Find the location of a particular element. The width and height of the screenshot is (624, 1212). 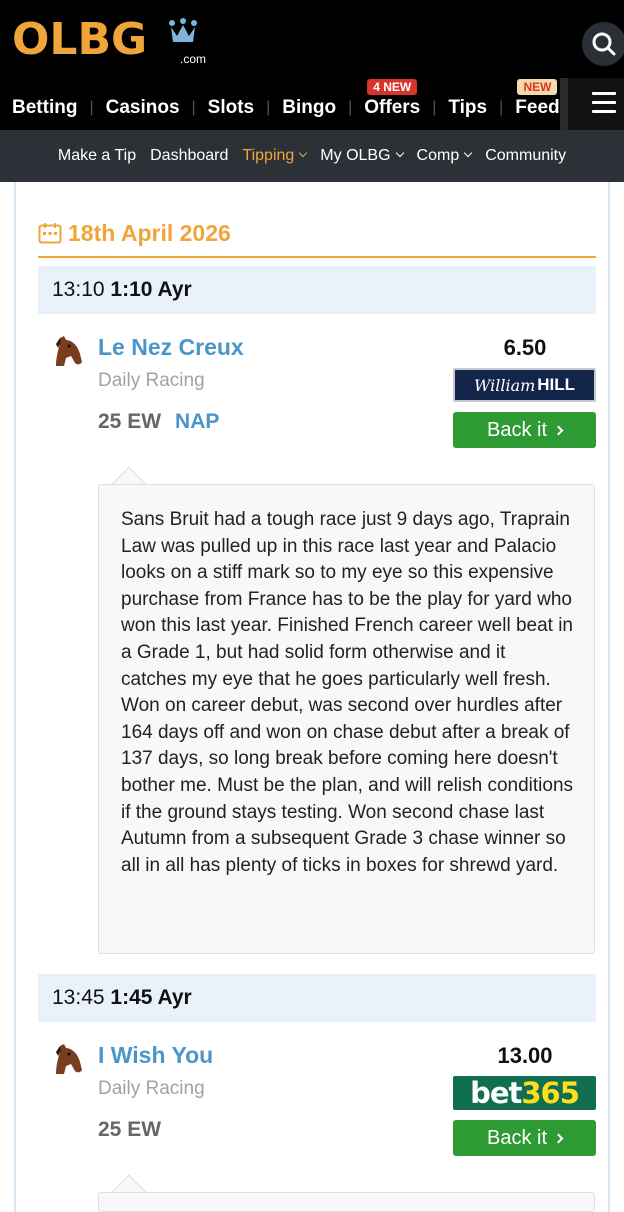

subnav-make-tip: Make a Tip is located at coordinates (97, 156).